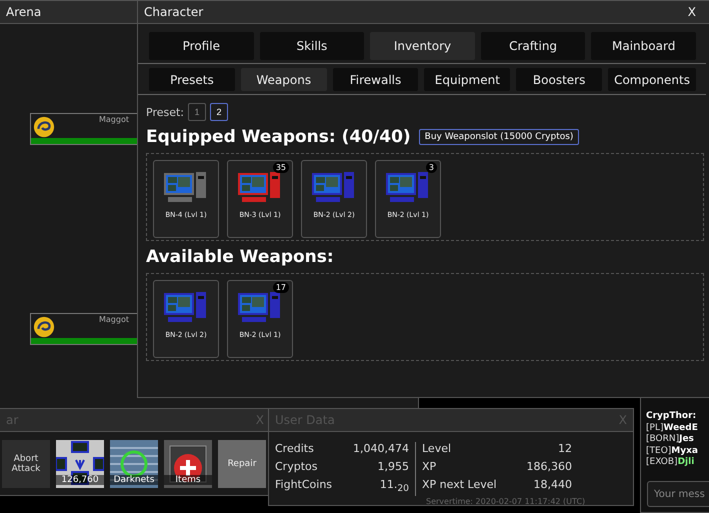 The height and width of the screenshot is (513, 709). Describe the element at coordinates (553, 485) in the screenshot. I see `stat-value: 18,440` at that location.